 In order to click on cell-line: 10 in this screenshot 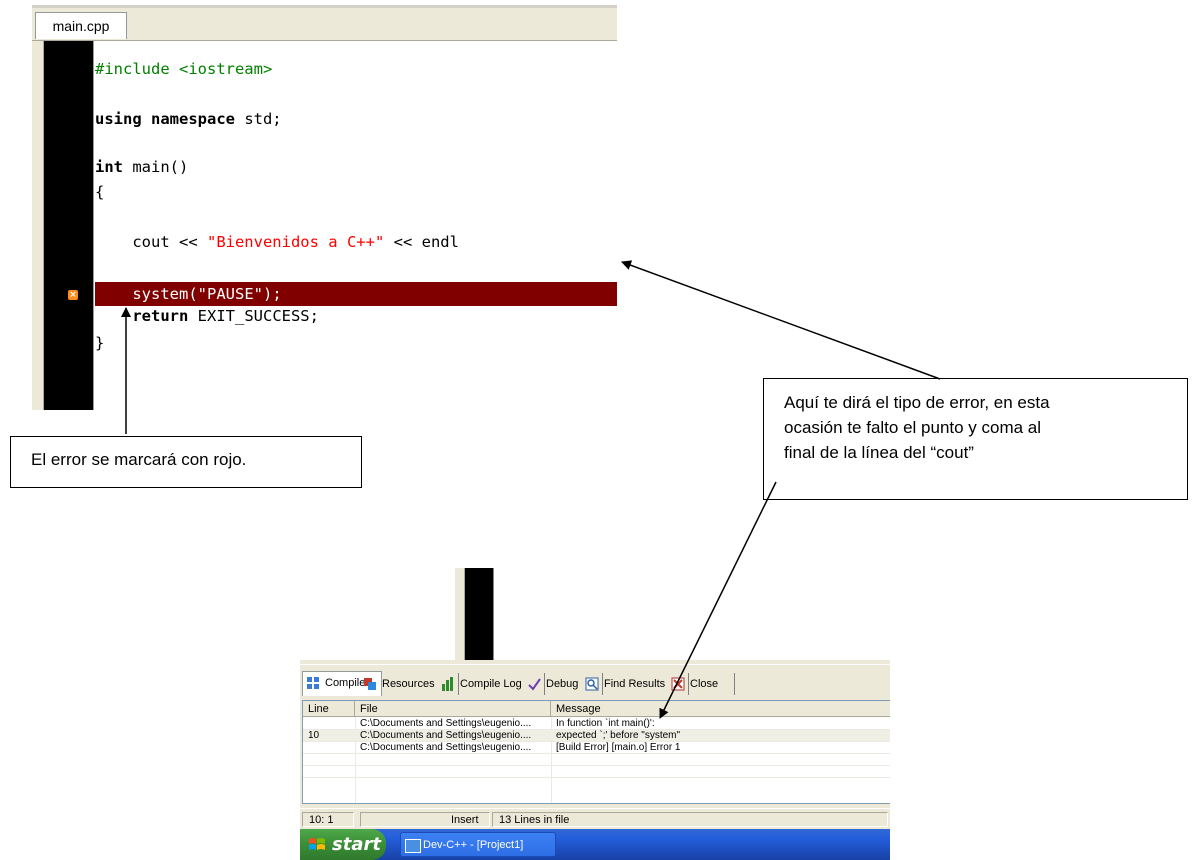, I will do `click(314, 735)`.